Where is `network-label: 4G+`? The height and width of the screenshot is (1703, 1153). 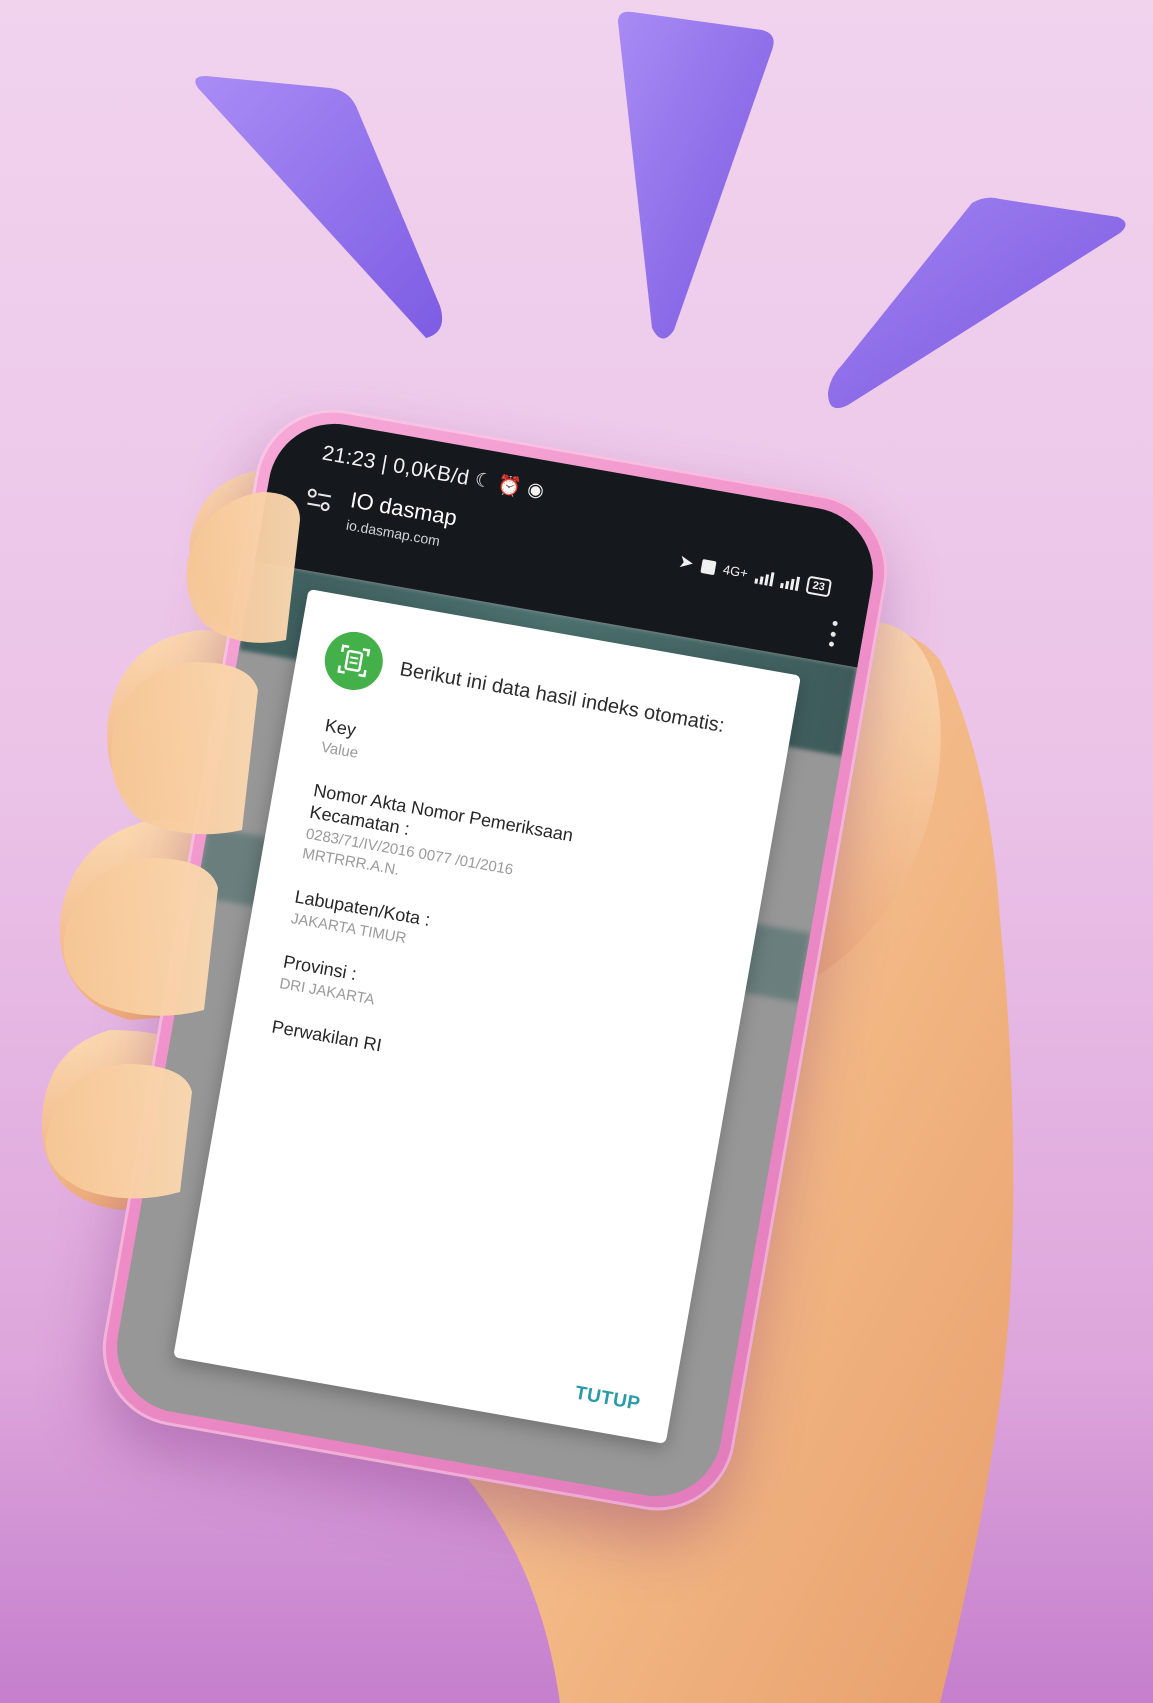
network-label: 4G+ is located at coordinates (735, 571).